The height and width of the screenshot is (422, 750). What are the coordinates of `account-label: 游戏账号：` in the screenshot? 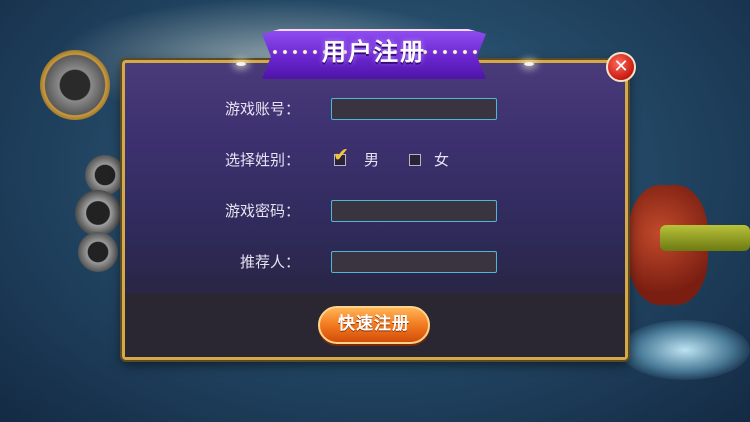 It's located at (262, 109).